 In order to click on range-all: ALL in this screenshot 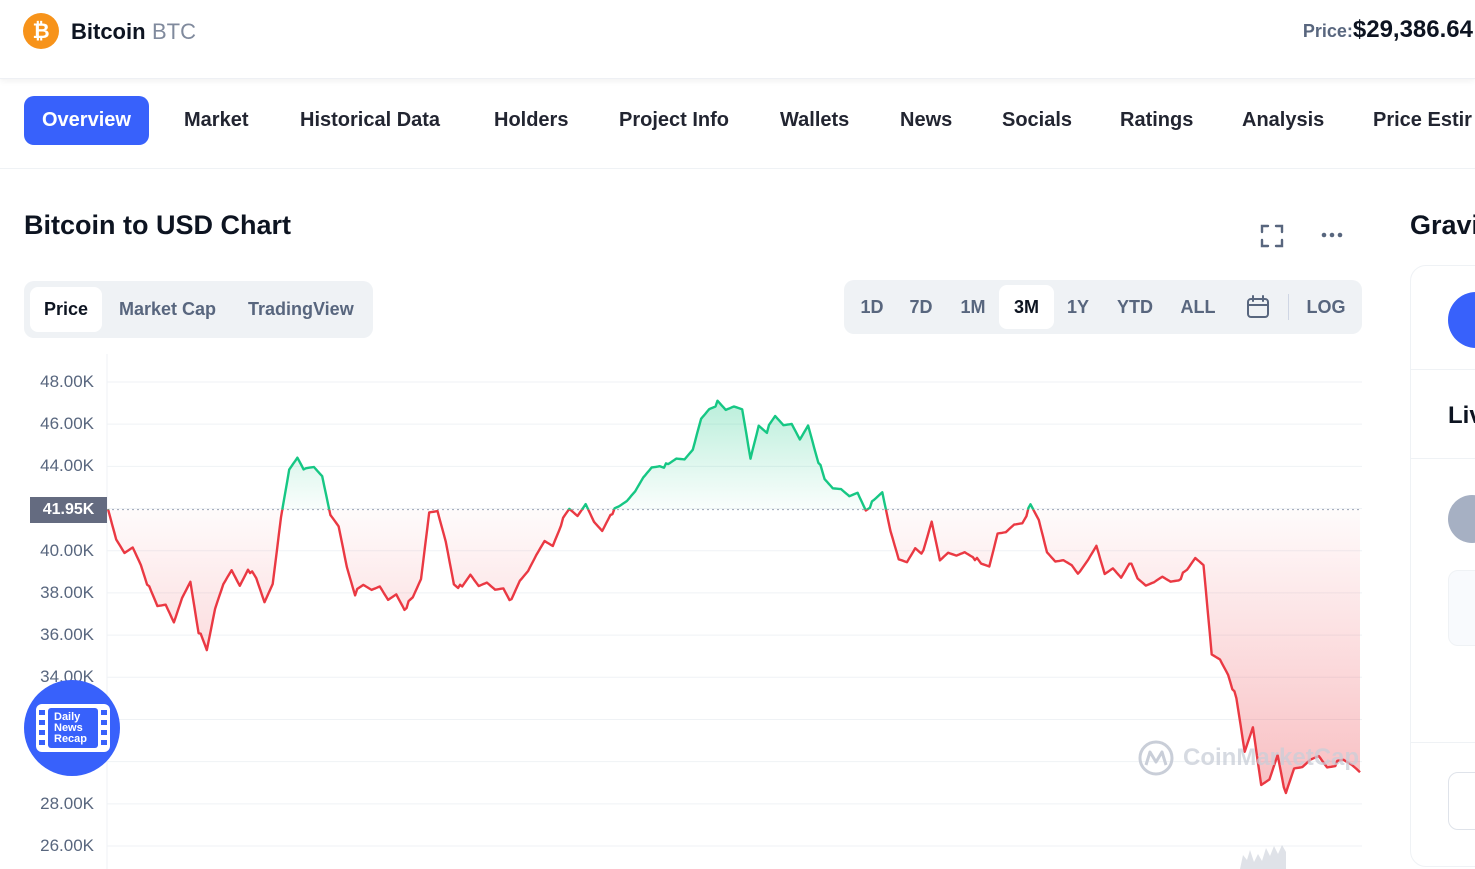, I will do `click(1198, 307)`.